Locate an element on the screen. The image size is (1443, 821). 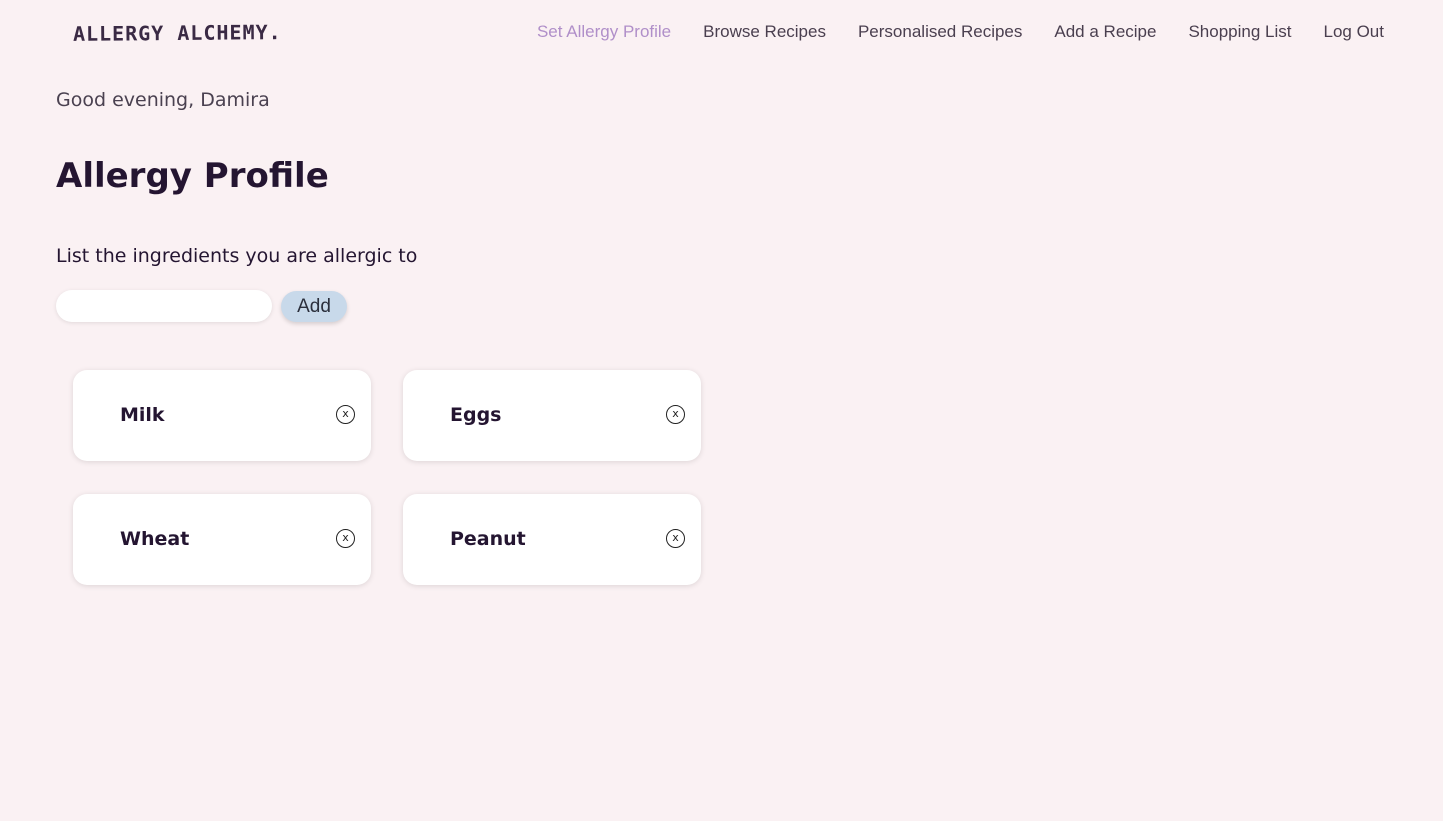
nav-add-a-recipe: Add a Recipe is located at coordinates (1105, 32).